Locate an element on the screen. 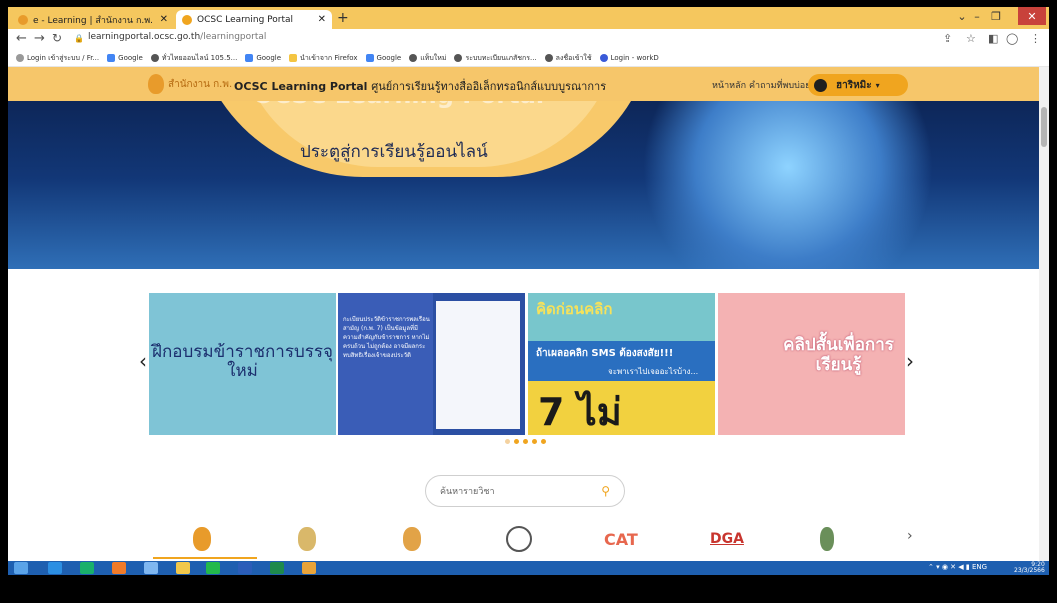  bookmark-item: นำเข้าจาก Firefox is located at coordinates (323, 58).